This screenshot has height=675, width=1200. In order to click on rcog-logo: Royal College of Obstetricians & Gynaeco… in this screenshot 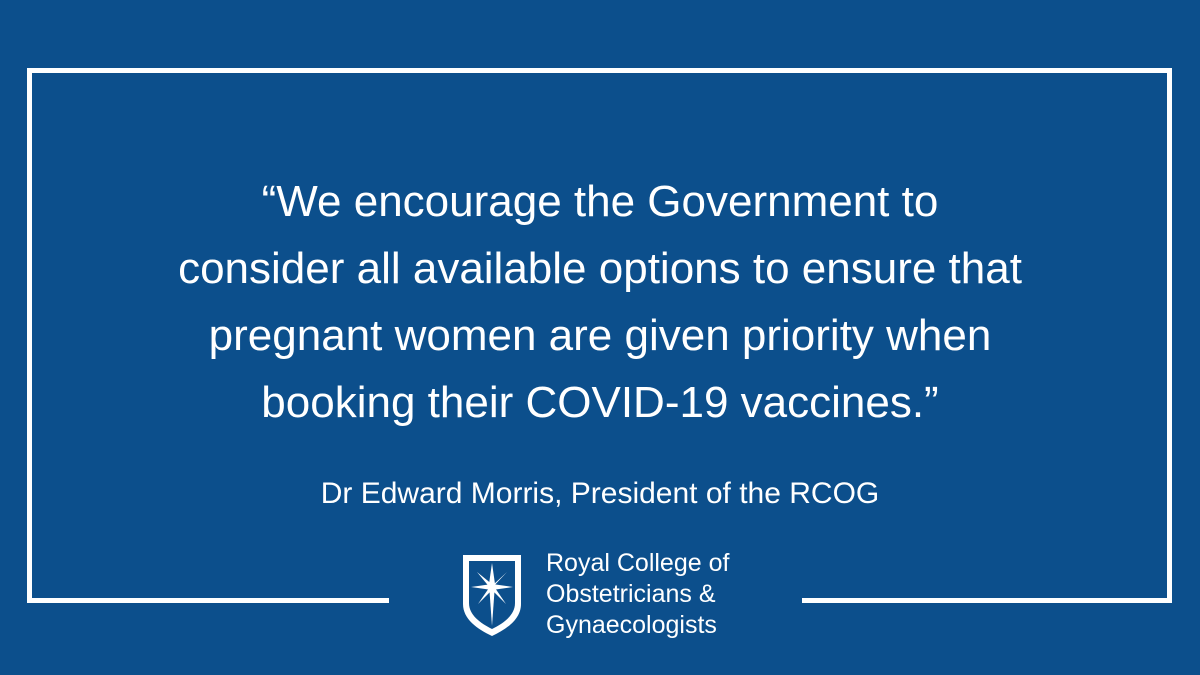, I will do `click(620, 595)`.